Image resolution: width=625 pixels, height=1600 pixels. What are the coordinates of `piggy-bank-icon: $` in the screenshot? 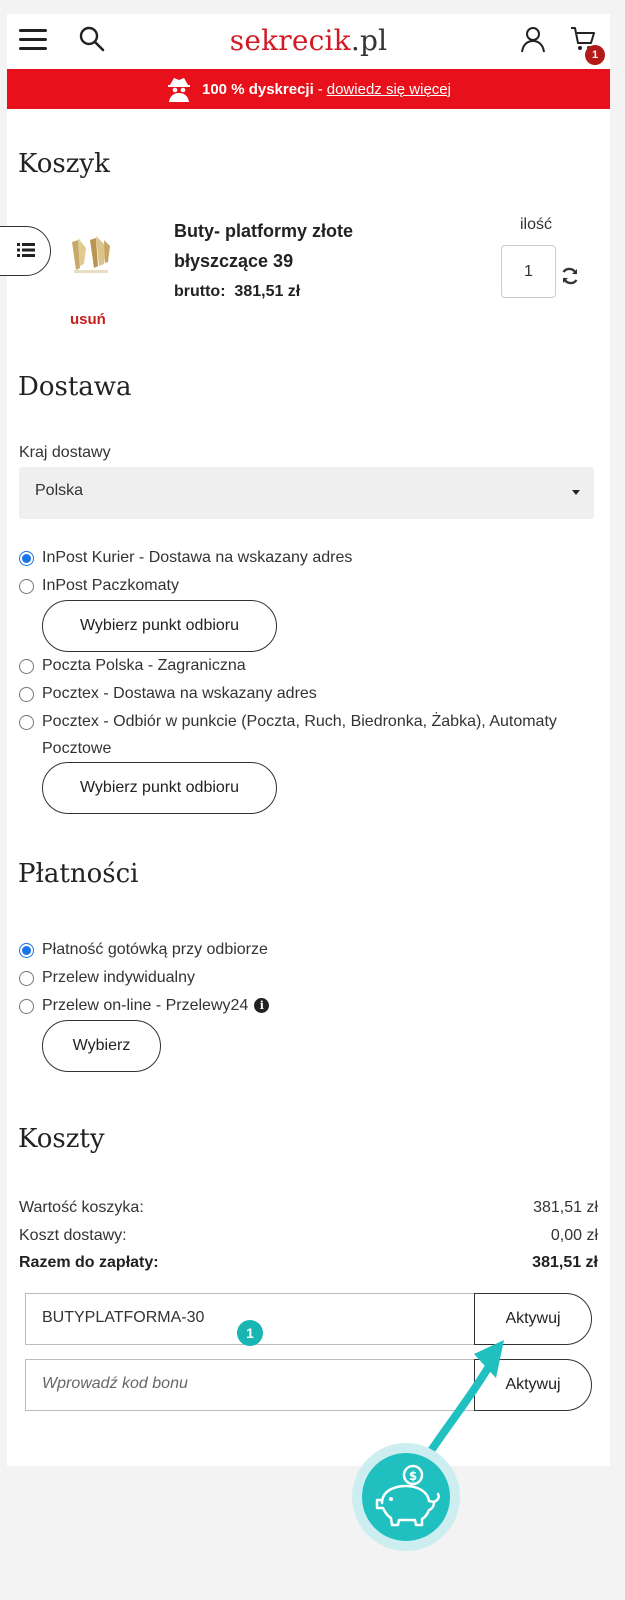 It's located at (408, 1495).